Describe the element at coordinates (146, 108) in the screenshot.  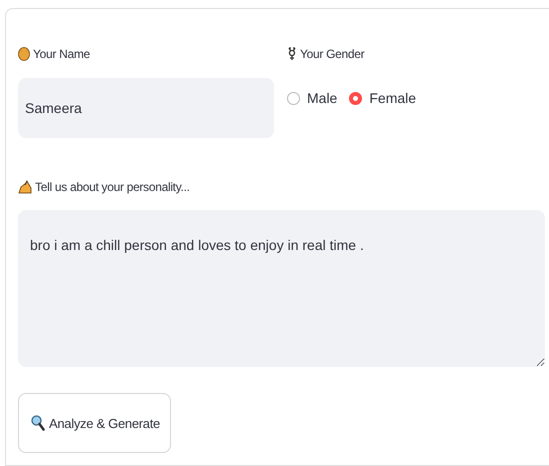
I see `name-input-field: Sameera` at that location.